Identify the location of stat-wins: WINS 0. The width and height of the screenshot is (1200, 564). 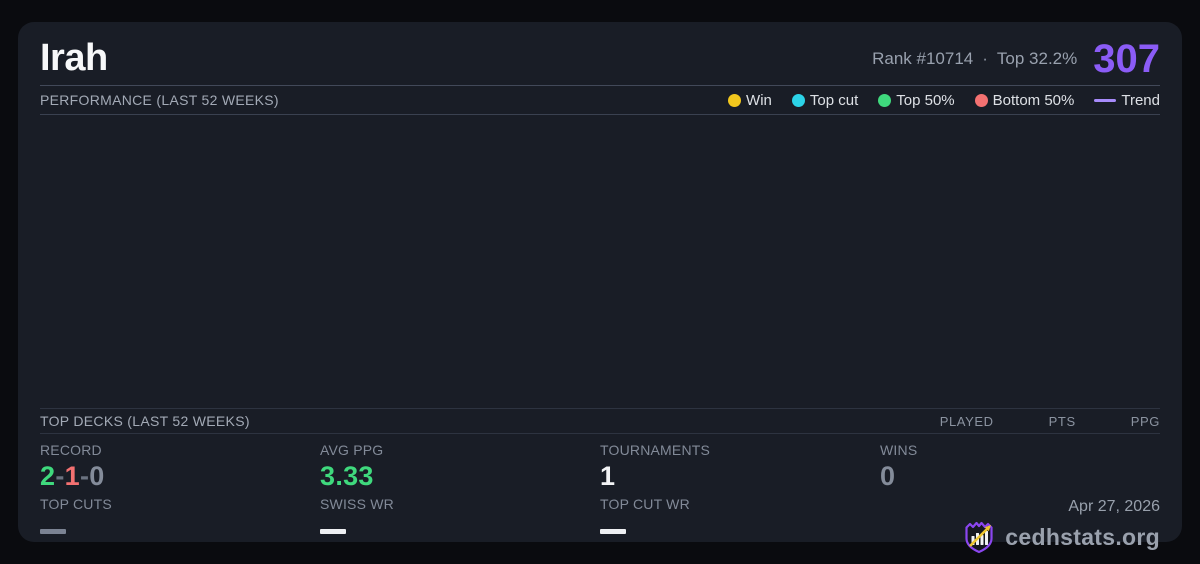
(1020, 469).